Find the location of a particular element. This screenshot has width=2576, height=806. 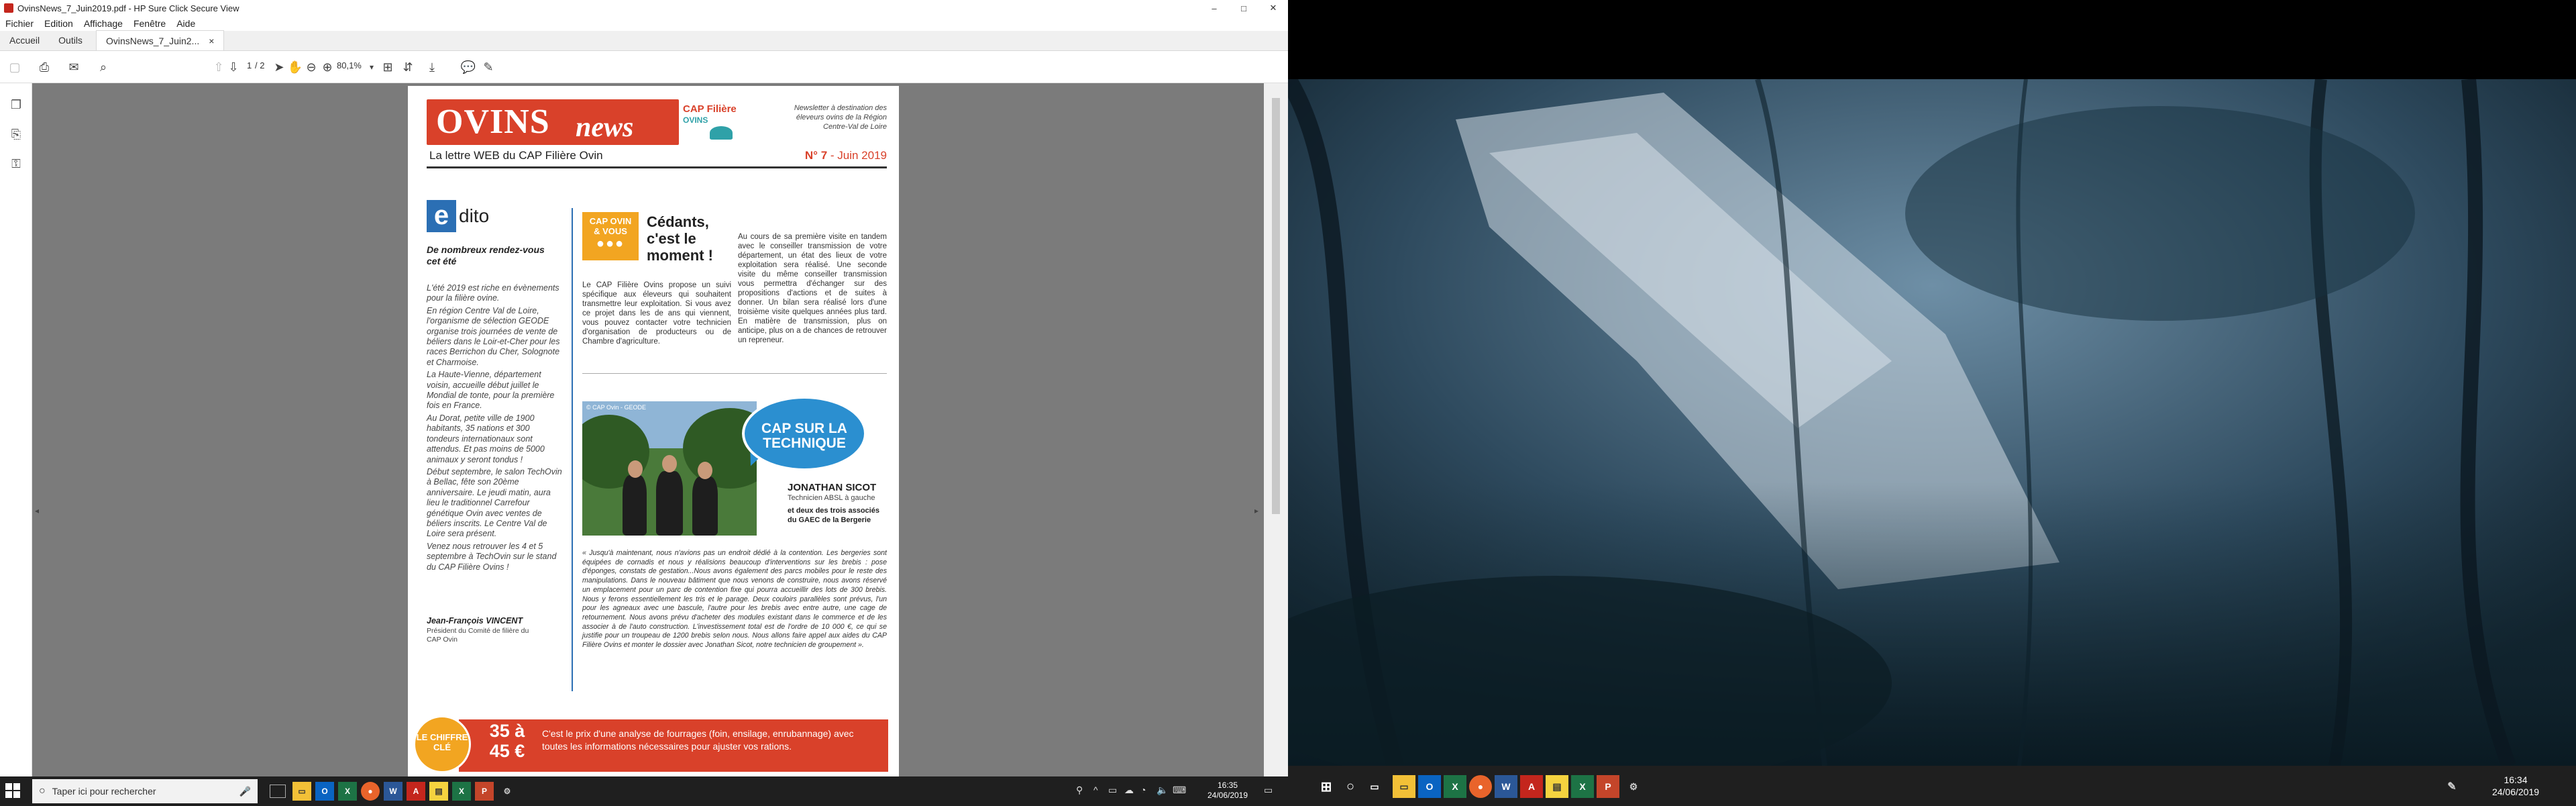

chevron-up-icon: ^ is located at coordinates (1095, 790).